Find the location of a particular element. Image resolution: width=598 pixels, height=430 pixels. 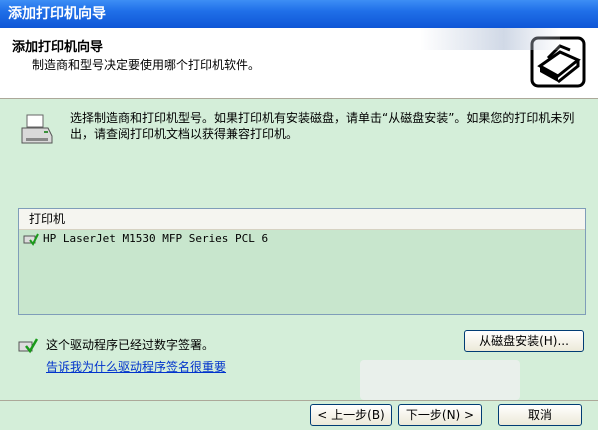

printer-icon is located at coordinates (37, 129).